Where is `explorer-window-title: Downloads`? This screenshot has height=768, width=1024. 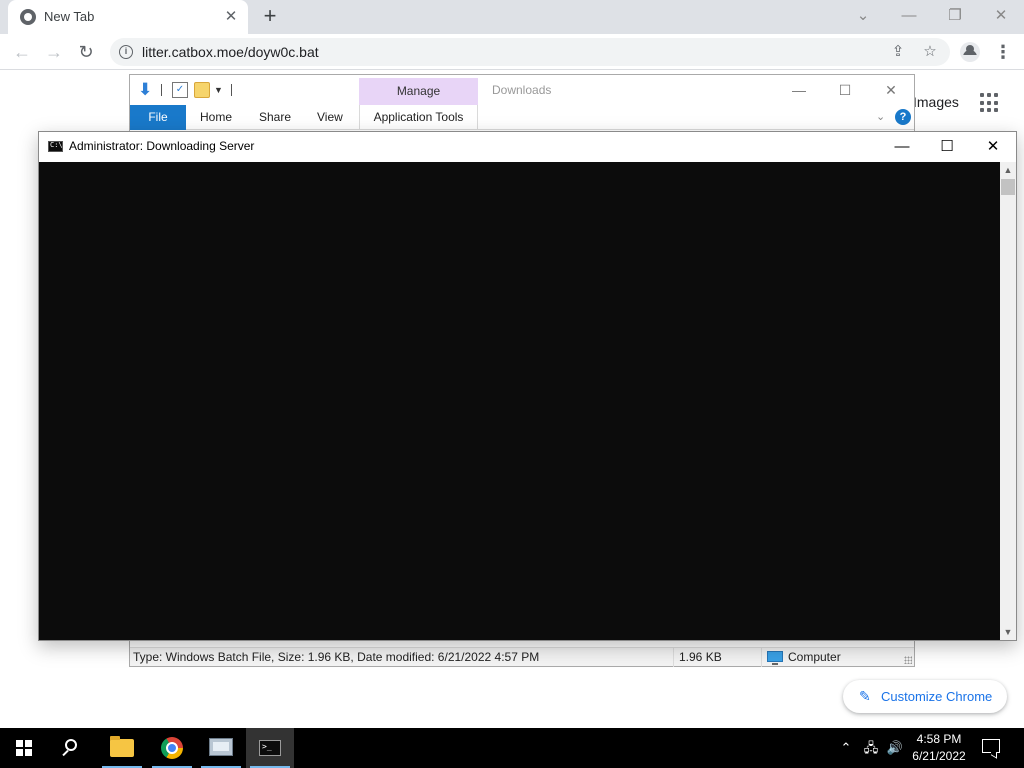
explorer-window-title: Downloads is located at coordinates (522, 90).